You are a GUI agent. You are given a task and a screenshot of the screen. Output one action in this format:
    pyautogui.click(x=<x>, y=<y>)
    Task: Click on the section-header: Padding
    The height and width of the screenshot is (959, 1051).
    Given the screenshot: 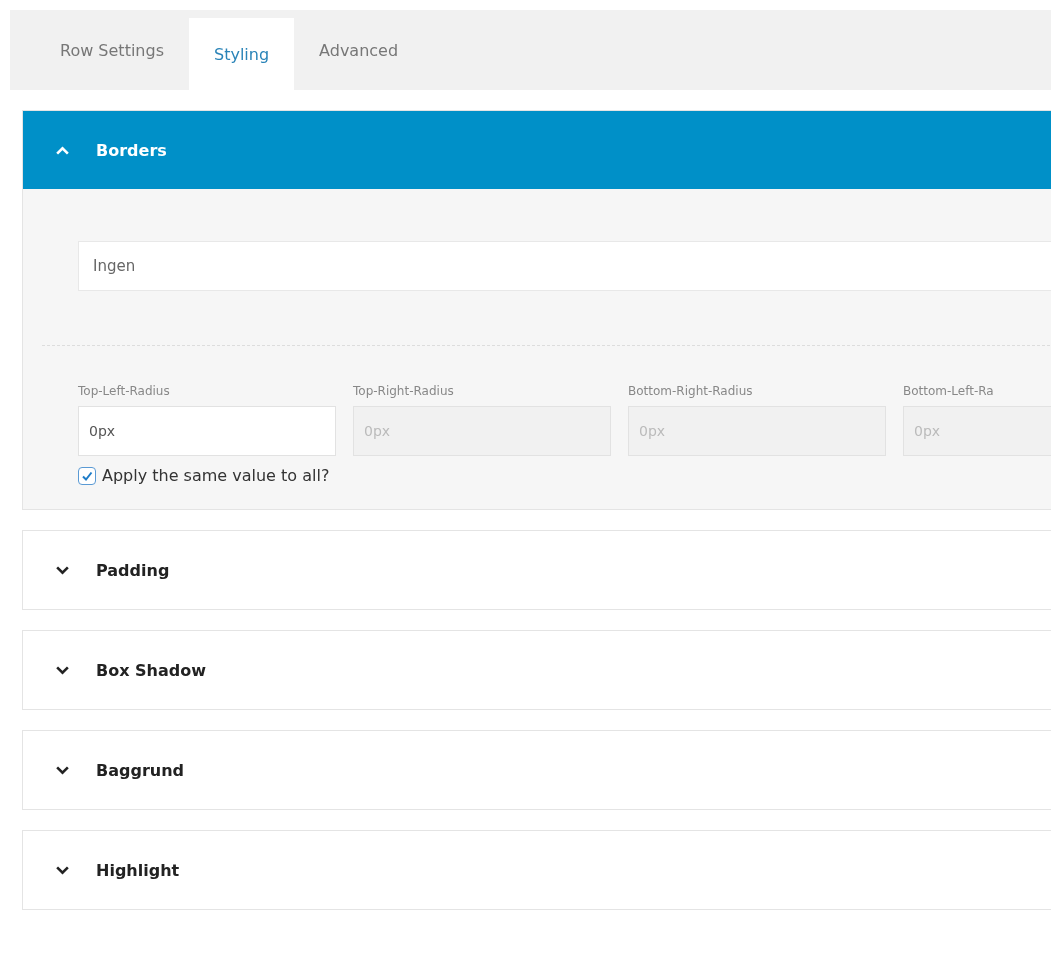 What is the action you would take?
    pyautogui.click(x=537, y=570)
    